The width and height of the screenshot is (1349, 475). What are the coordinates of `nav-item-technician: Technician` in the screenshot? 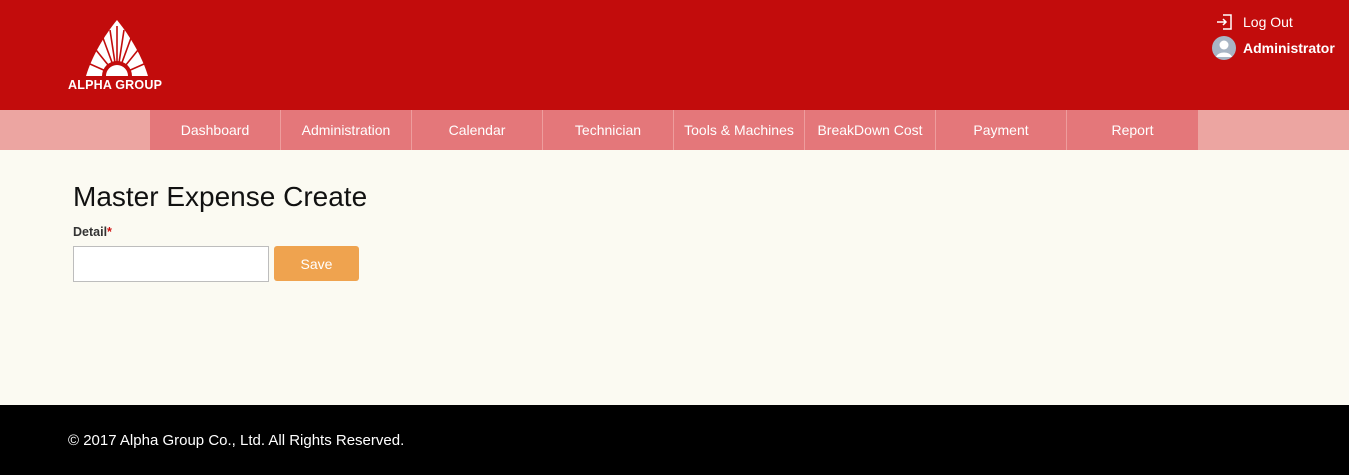 It's located at (608, 130).